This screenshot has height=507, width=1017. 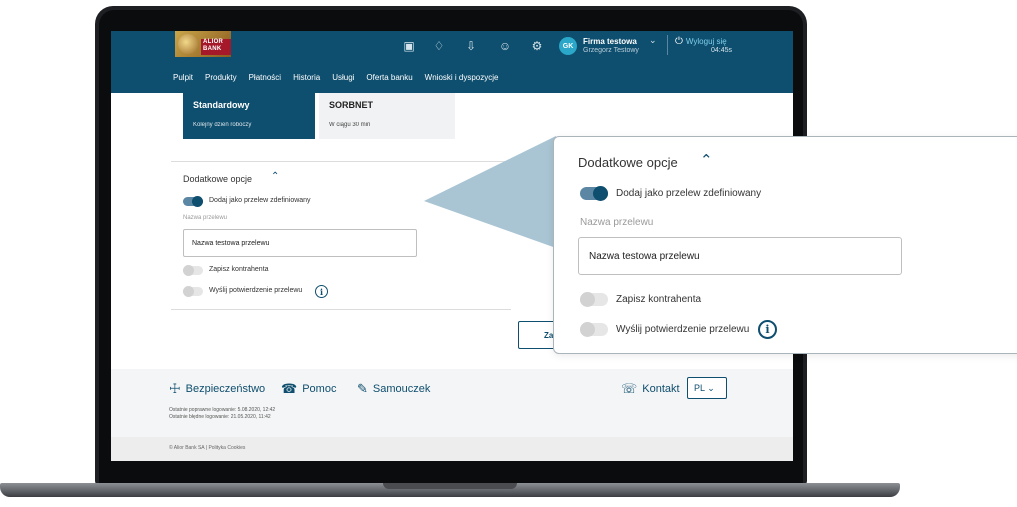 I want to click on callout-send-confirmation-toggle, so click(x=594, y=329).